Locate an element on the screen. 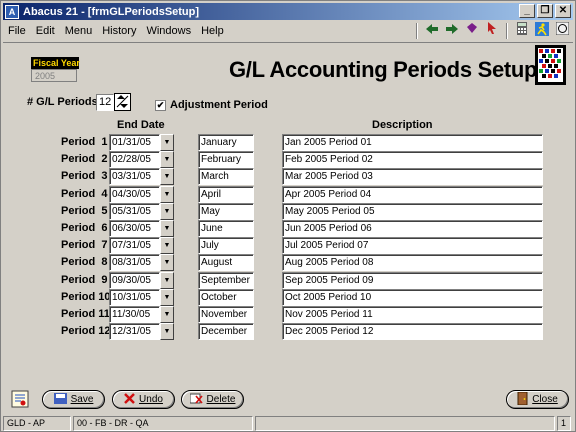 Image resolution: width=576 pixels, height=432 pixels. description-field: Apr 2005 Period 04 is located at coordinates (412, 194).